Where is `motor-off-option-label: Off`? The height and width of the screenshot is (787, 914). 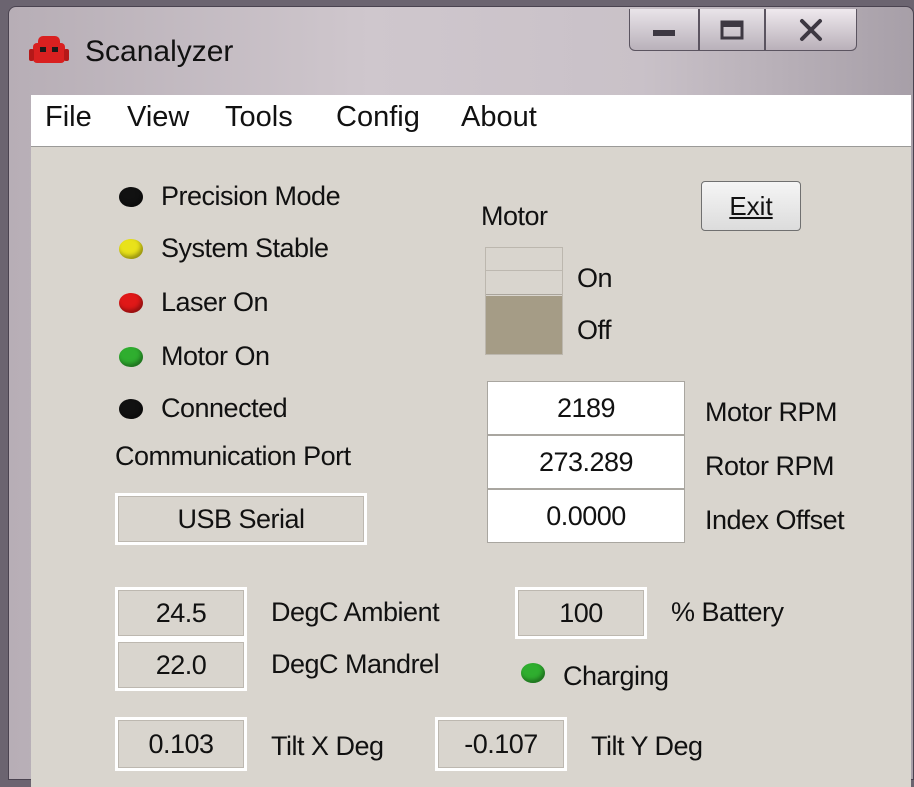 motor-off-option-label: Off is located at coordinates (594, 330).